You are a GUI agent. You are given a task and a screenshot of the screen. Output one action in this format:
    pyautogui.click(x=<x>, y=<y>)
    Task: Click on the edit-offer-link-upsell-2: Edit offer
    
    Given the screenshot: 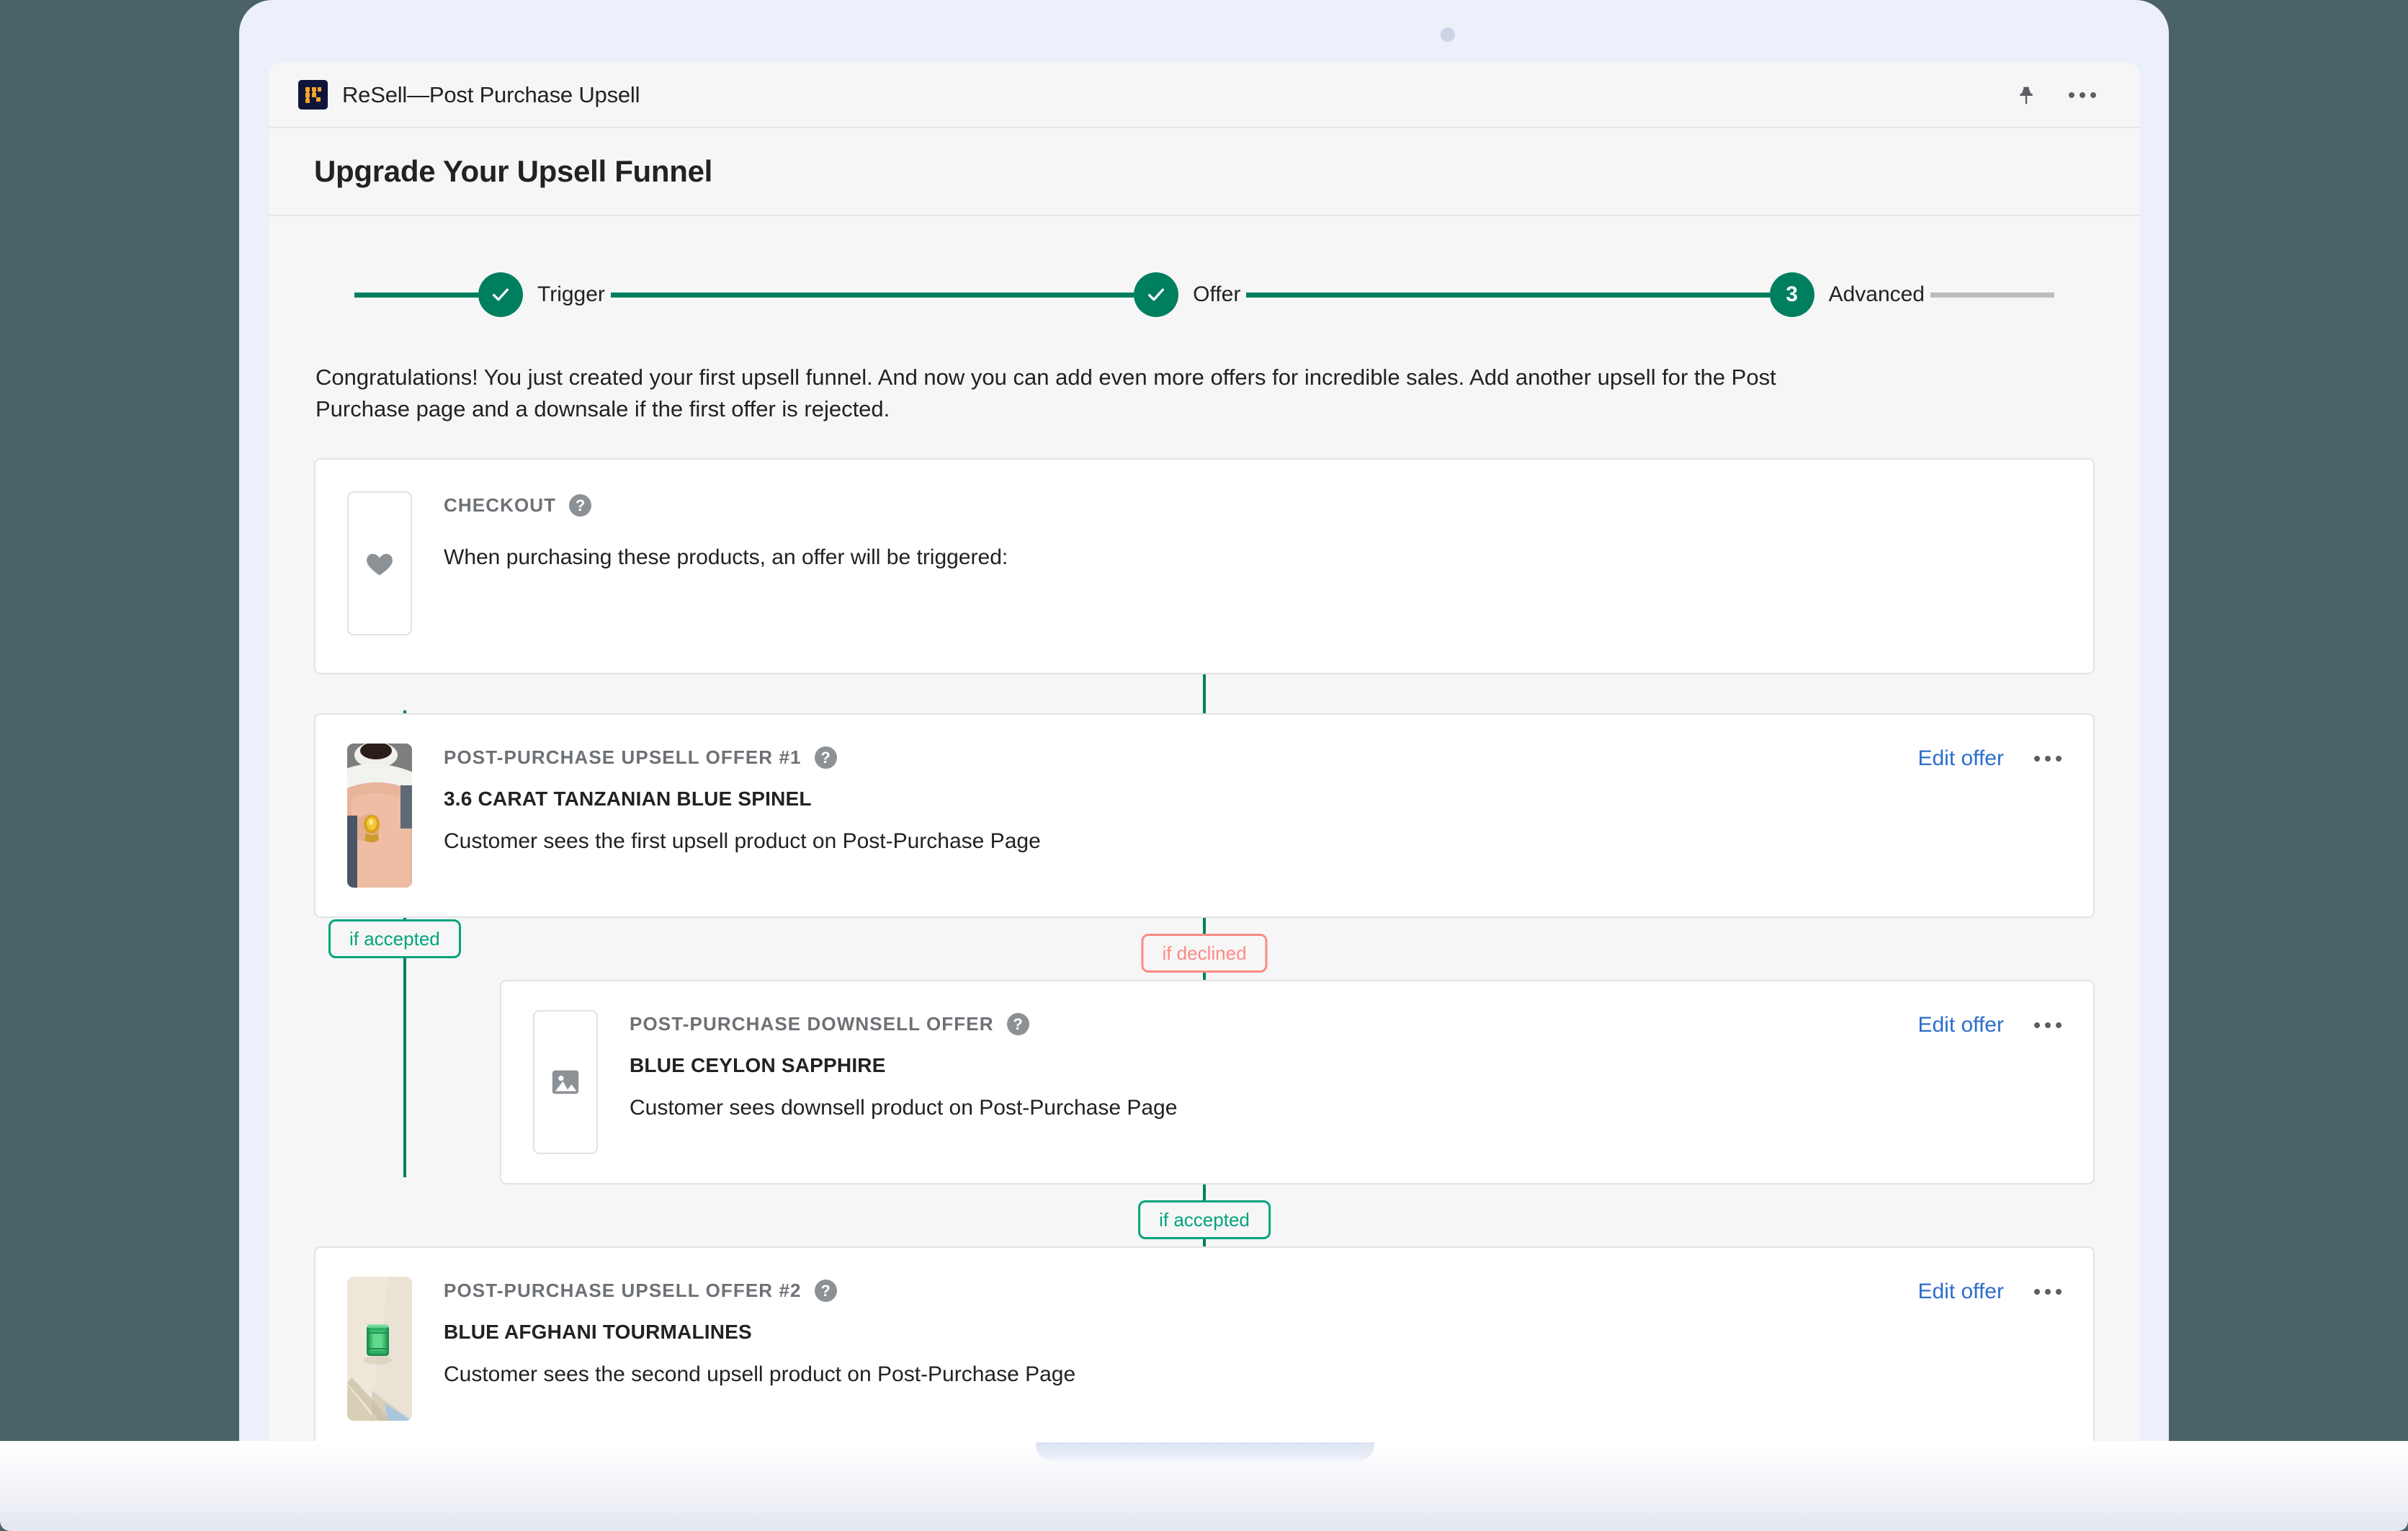 What is the action you would take?
    pyautogui.click(x=1960, y=1292)
    